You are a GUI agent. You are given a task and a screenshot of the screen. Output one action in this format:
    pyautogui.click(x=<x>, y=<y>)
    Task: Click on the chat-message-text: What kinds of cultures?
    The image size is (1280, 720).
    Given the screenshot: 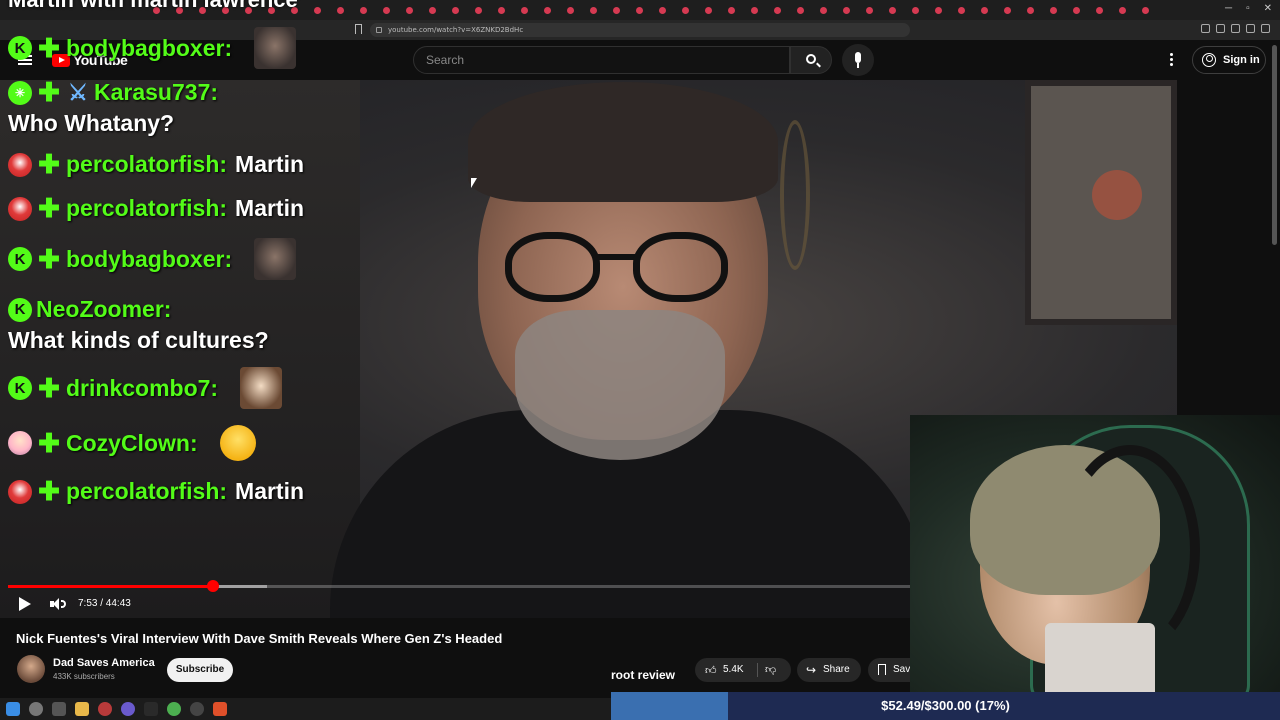 What is the action you would take?
    pyautogui.click(x=138, y=340)
    